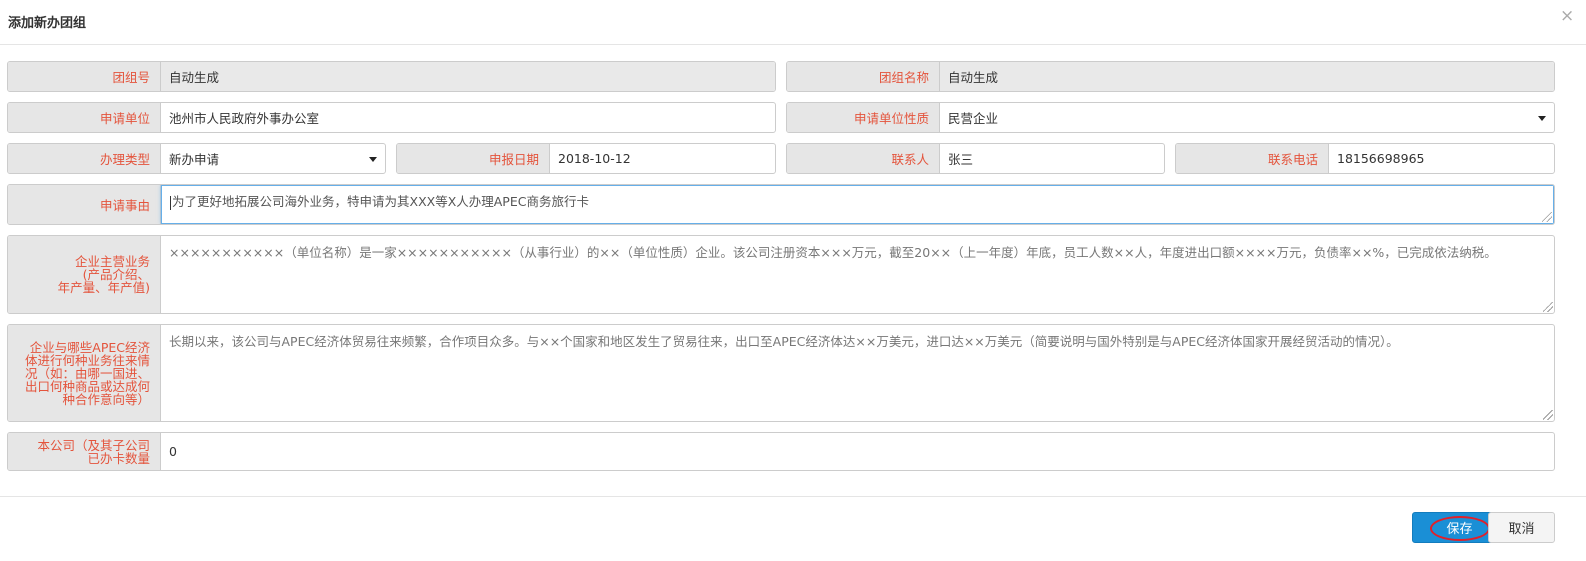 This screenshot has height=561, width=1586. I want to click on applicant-unit-field: 申请单位 池州市人民政府外事办公室, so click(391, 117).